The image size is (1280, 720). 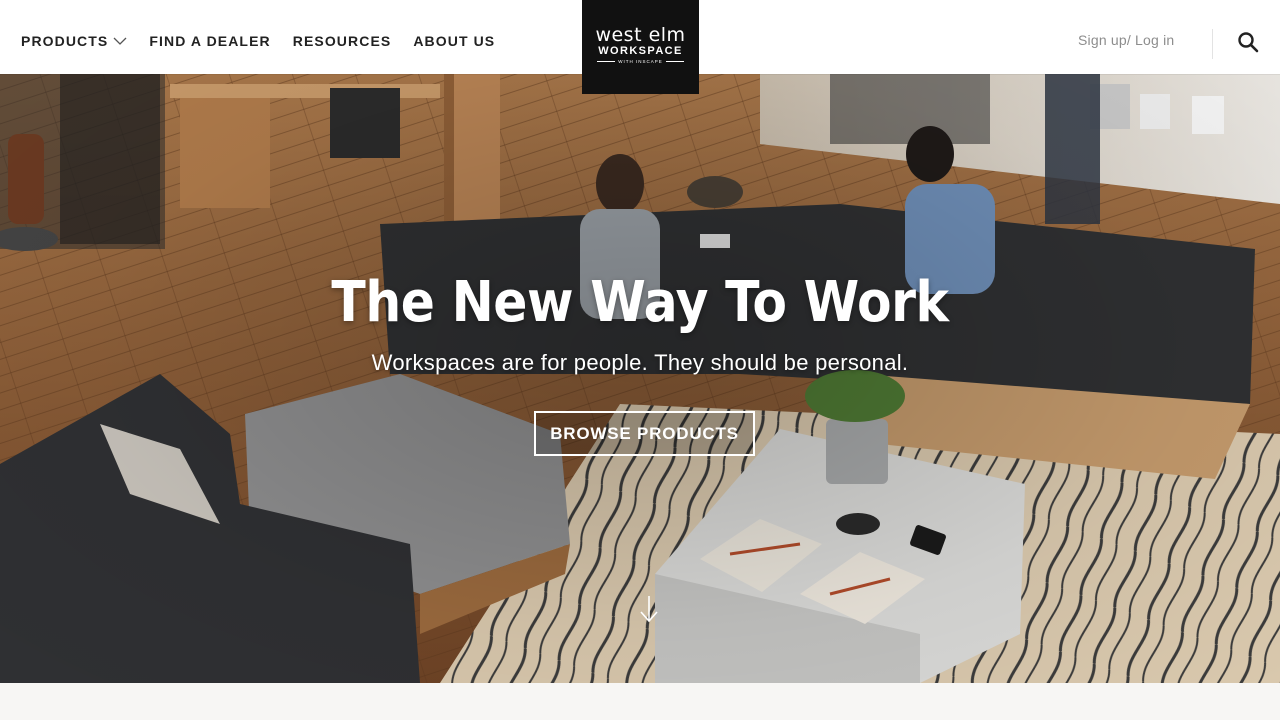 What do you see at coordinates (120, 41) in the screenshot?
I see `chevron-down-icon` at bounding box center [120, 41].